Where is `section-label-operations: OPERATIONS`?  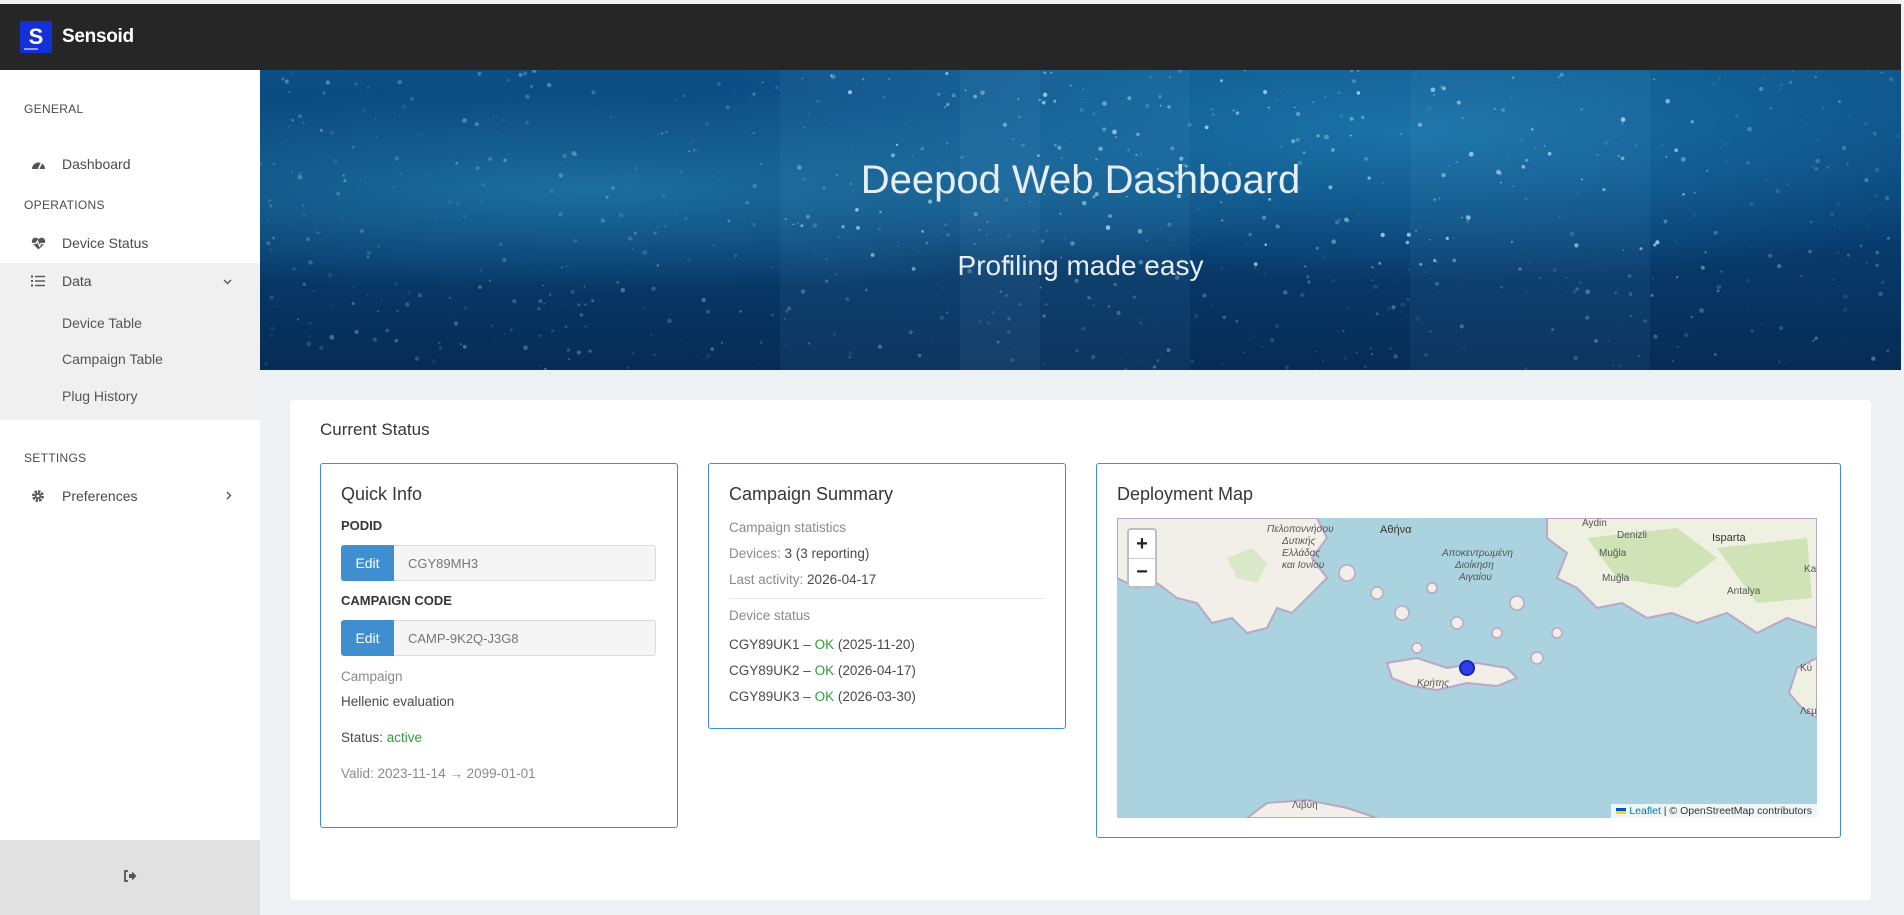
section-label-operations: OPERATIONS is located at coordinates (64, 205).